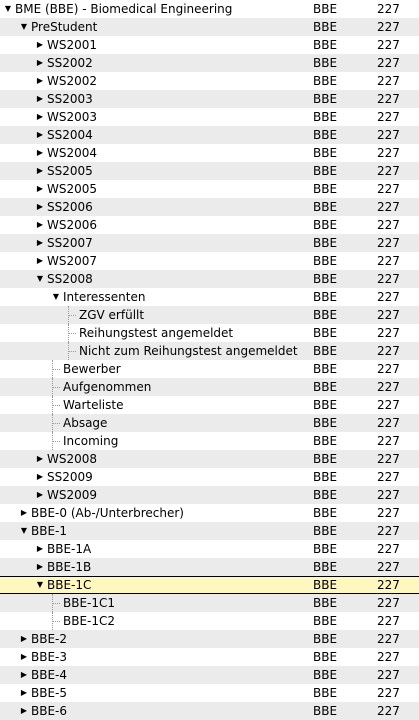 The height and width of the screenshot is (720, 419). Describe the element at coordinates (209, 135) in the screenshot. I see `tree-row: ▶ SS2004 BBE 227` at that location.